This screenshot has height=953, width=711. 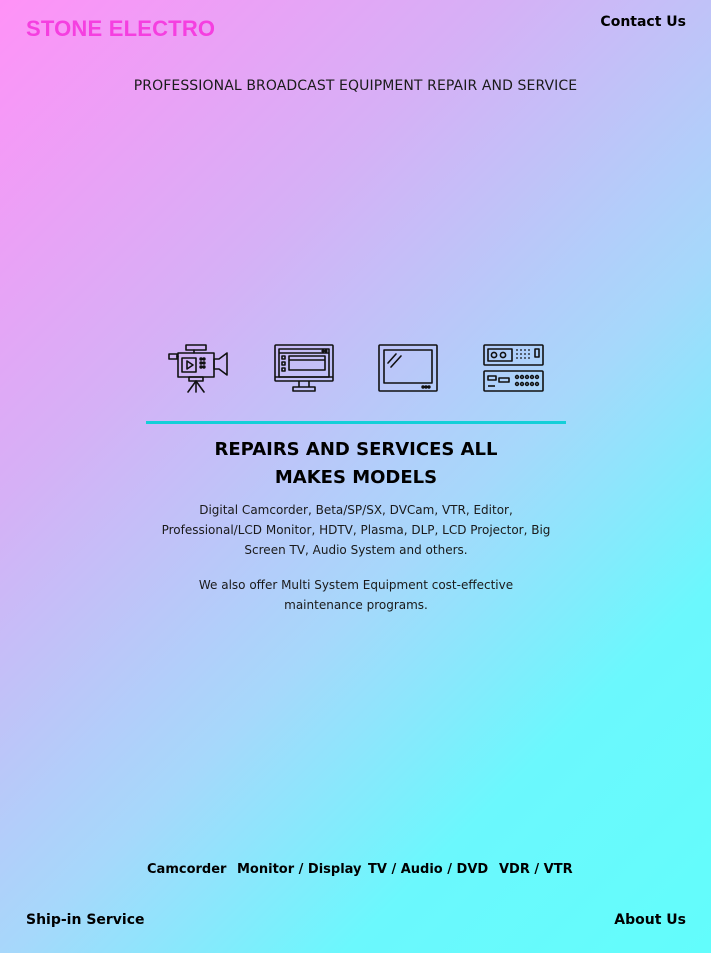 I want to click on television-icon, so click(x=408, y=369).